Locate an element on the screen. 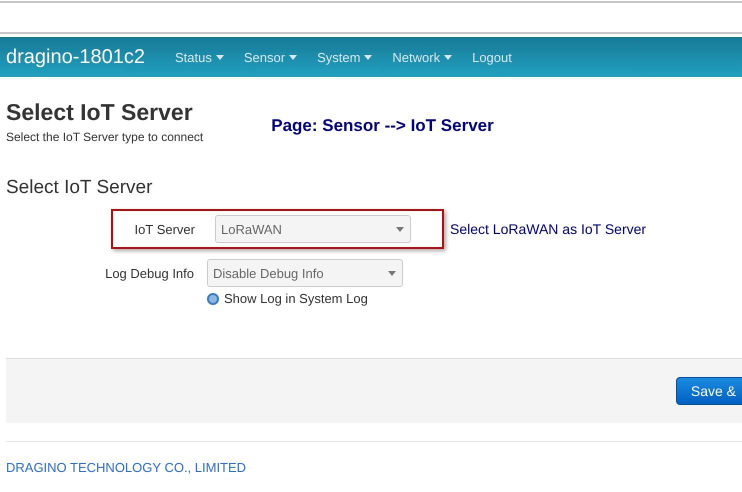 This screenshot has height=492, width=742. annotation-text: Page: Sensor --> IoT Server is located at coordinates (382, 126).